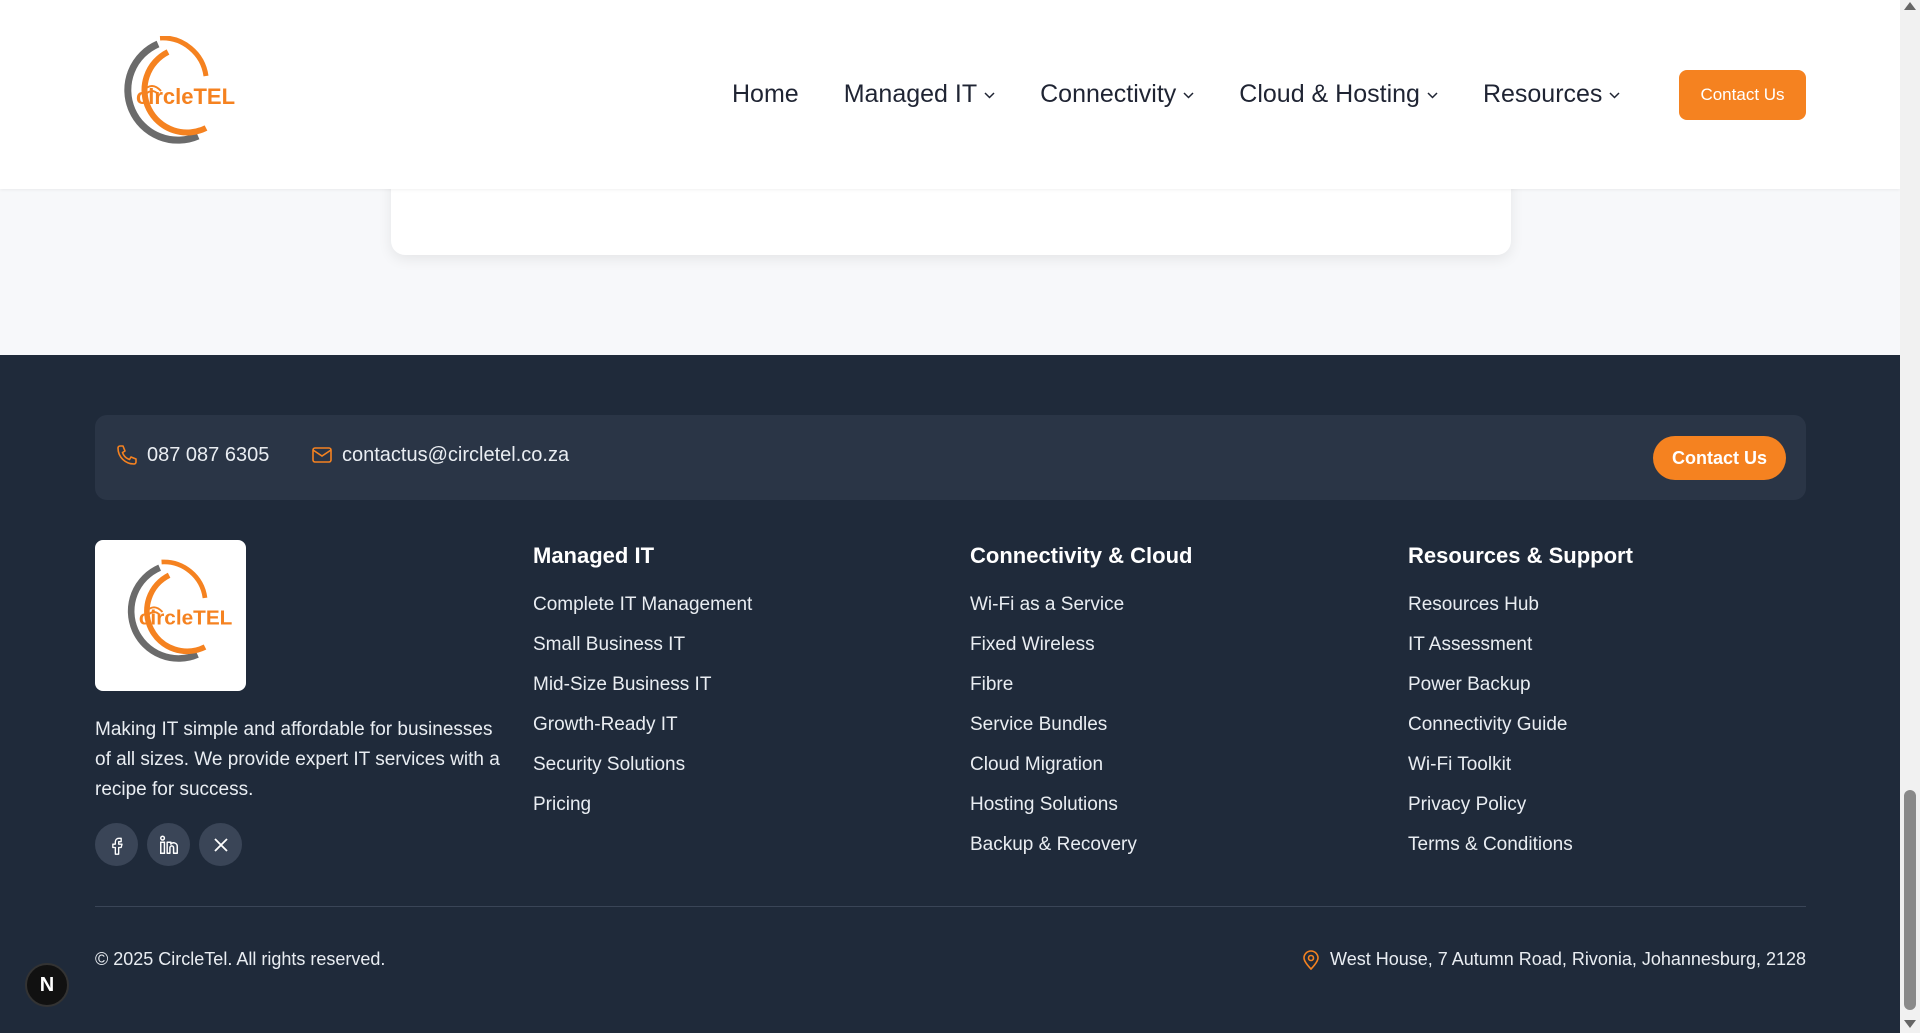  I want to click on nav-managed-it-label: Managed IT, so click(910, 94).